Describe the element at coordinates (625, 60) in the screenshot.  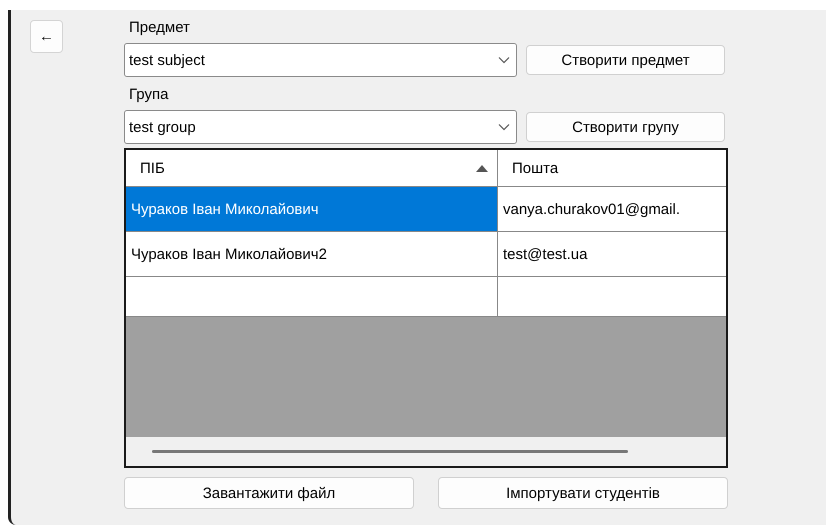
I see `create-button: Створити предмет` at that location.